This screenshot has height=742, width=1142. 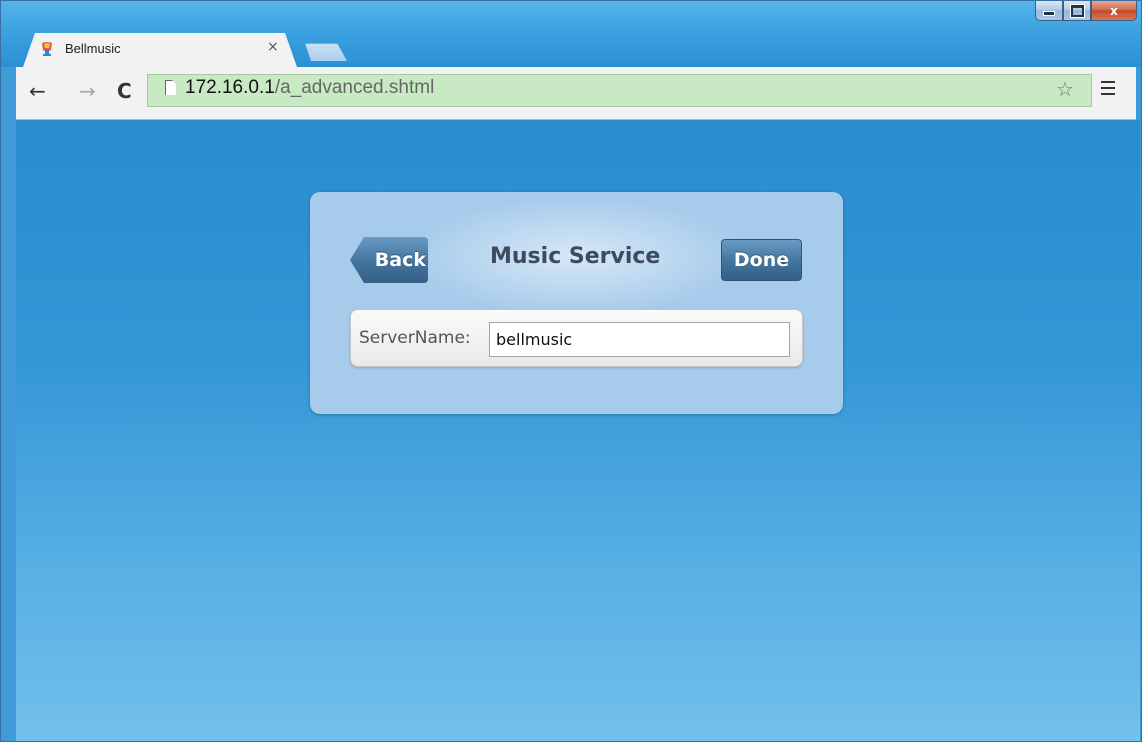 What do you see at coordinates (124, 91) in the screenshot?
I see `reload-icon: C` at bounding box center [124, 91].